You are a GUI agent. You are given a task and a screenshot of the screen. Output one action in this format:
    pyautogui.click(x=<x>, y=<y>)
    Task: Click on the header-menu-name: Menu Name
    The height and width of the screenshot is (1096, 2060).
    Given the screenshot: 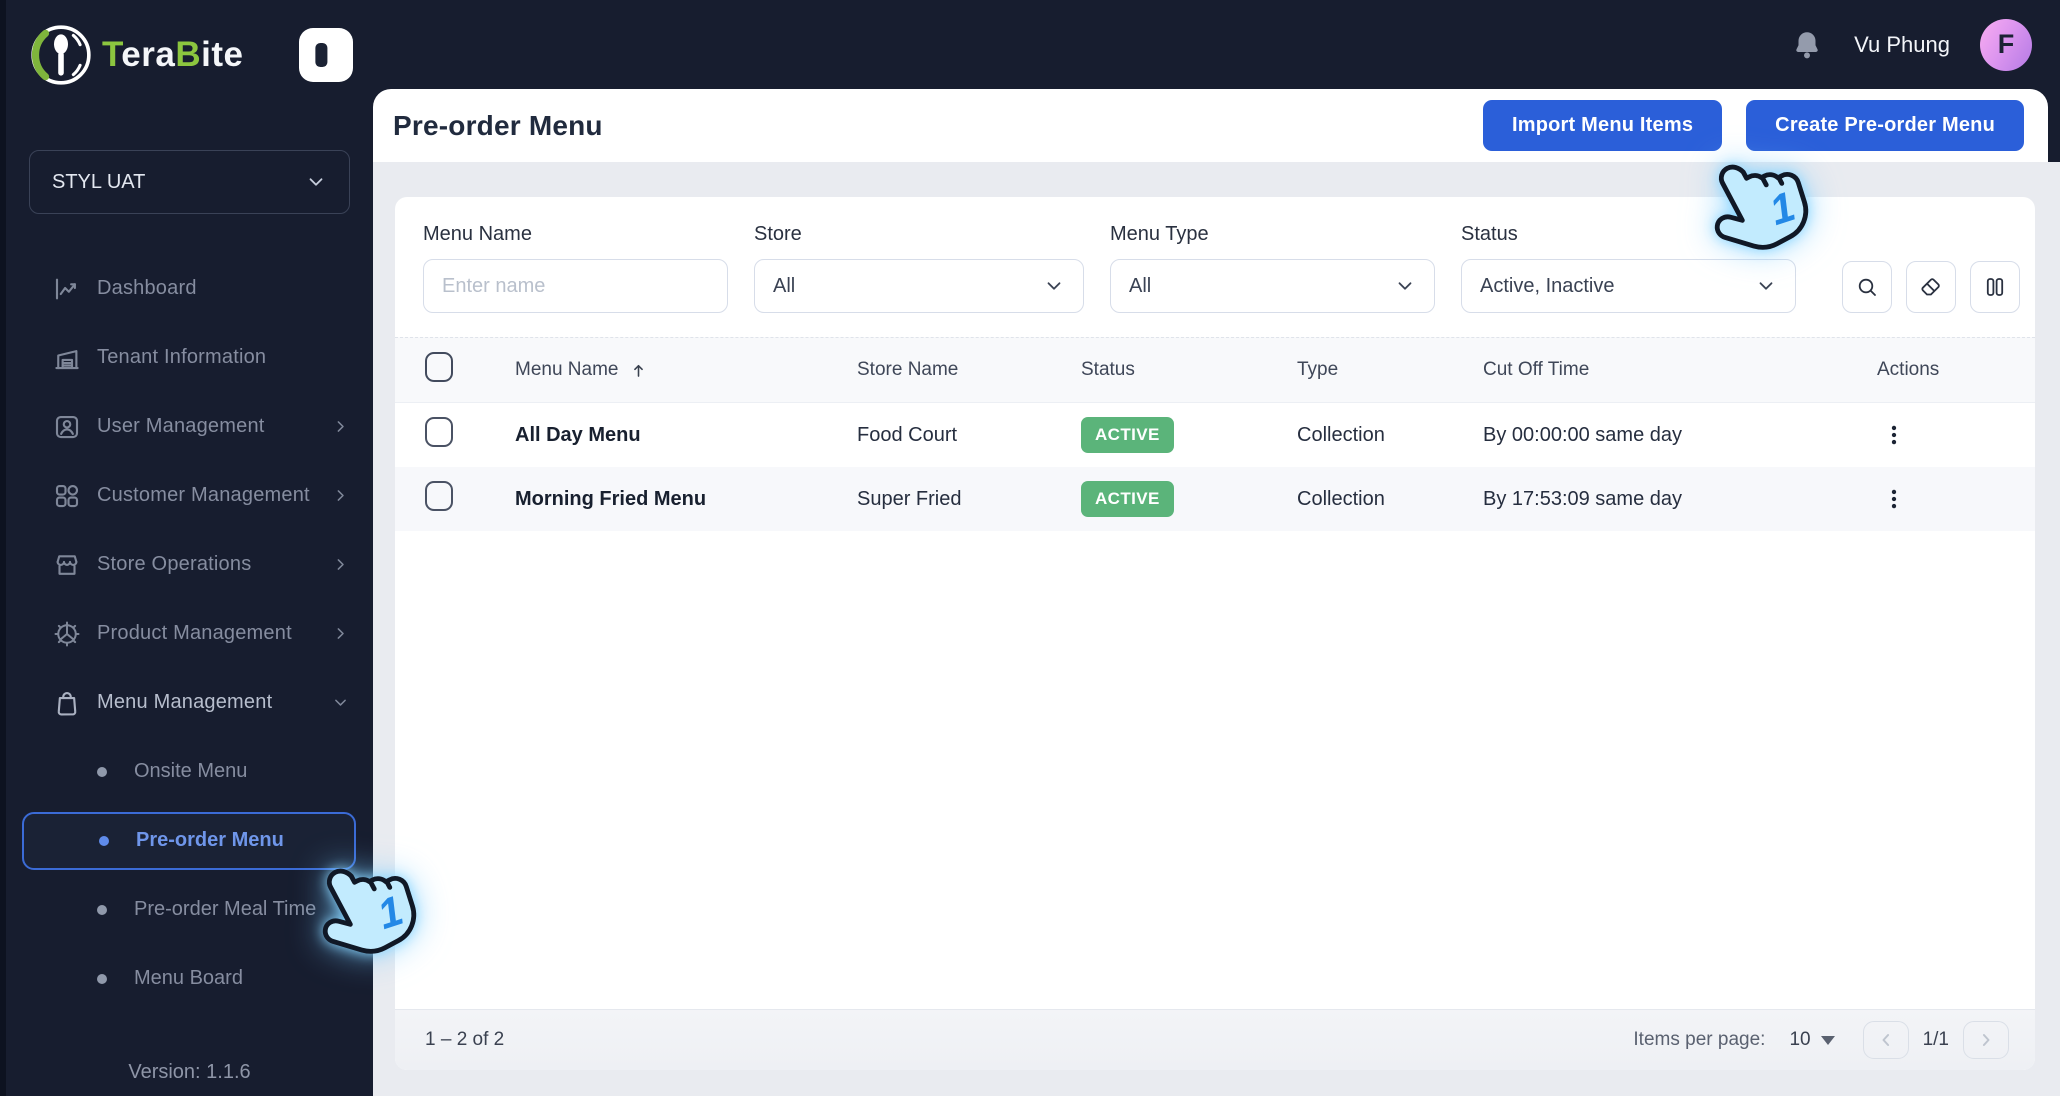 What is the action you would take?
    pyautogui.click(x=686, y=370)
    